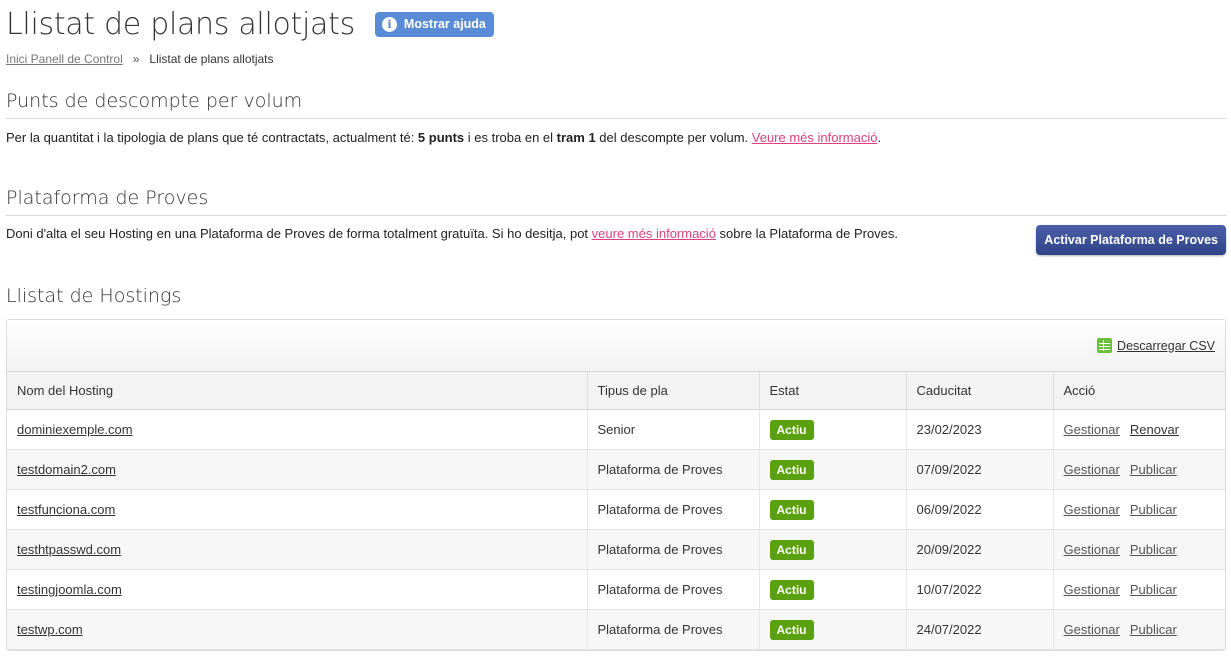 The width and height of the screenshot is (1231, 656). What do you see at coordinates (980, 429) in the screenshot?
I see `expiry-date: 23/02/2023` at bounding box center [980, 429].